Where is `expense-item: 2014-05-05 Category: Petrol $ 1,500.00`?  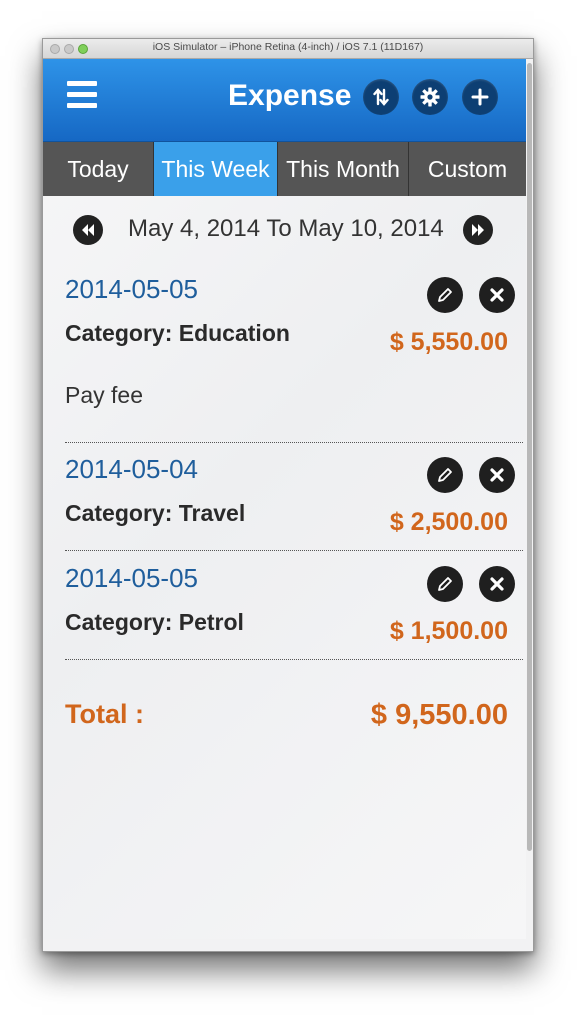
expense-item: 2014-05-05 Category: Petrol $ 1,500.00 is located at coordinates (294, 608).